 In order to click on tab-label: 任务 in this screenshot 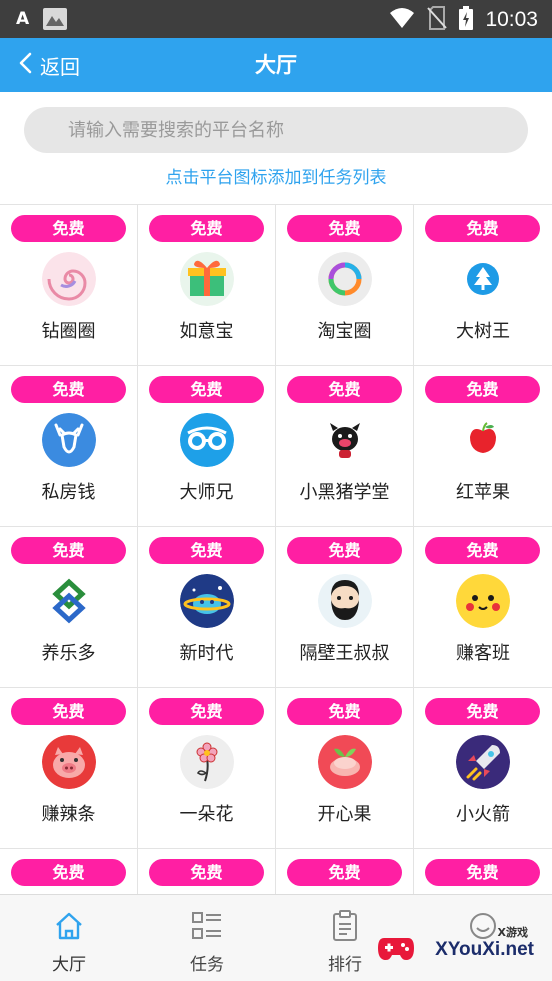, I will do `click(207, 965)`.